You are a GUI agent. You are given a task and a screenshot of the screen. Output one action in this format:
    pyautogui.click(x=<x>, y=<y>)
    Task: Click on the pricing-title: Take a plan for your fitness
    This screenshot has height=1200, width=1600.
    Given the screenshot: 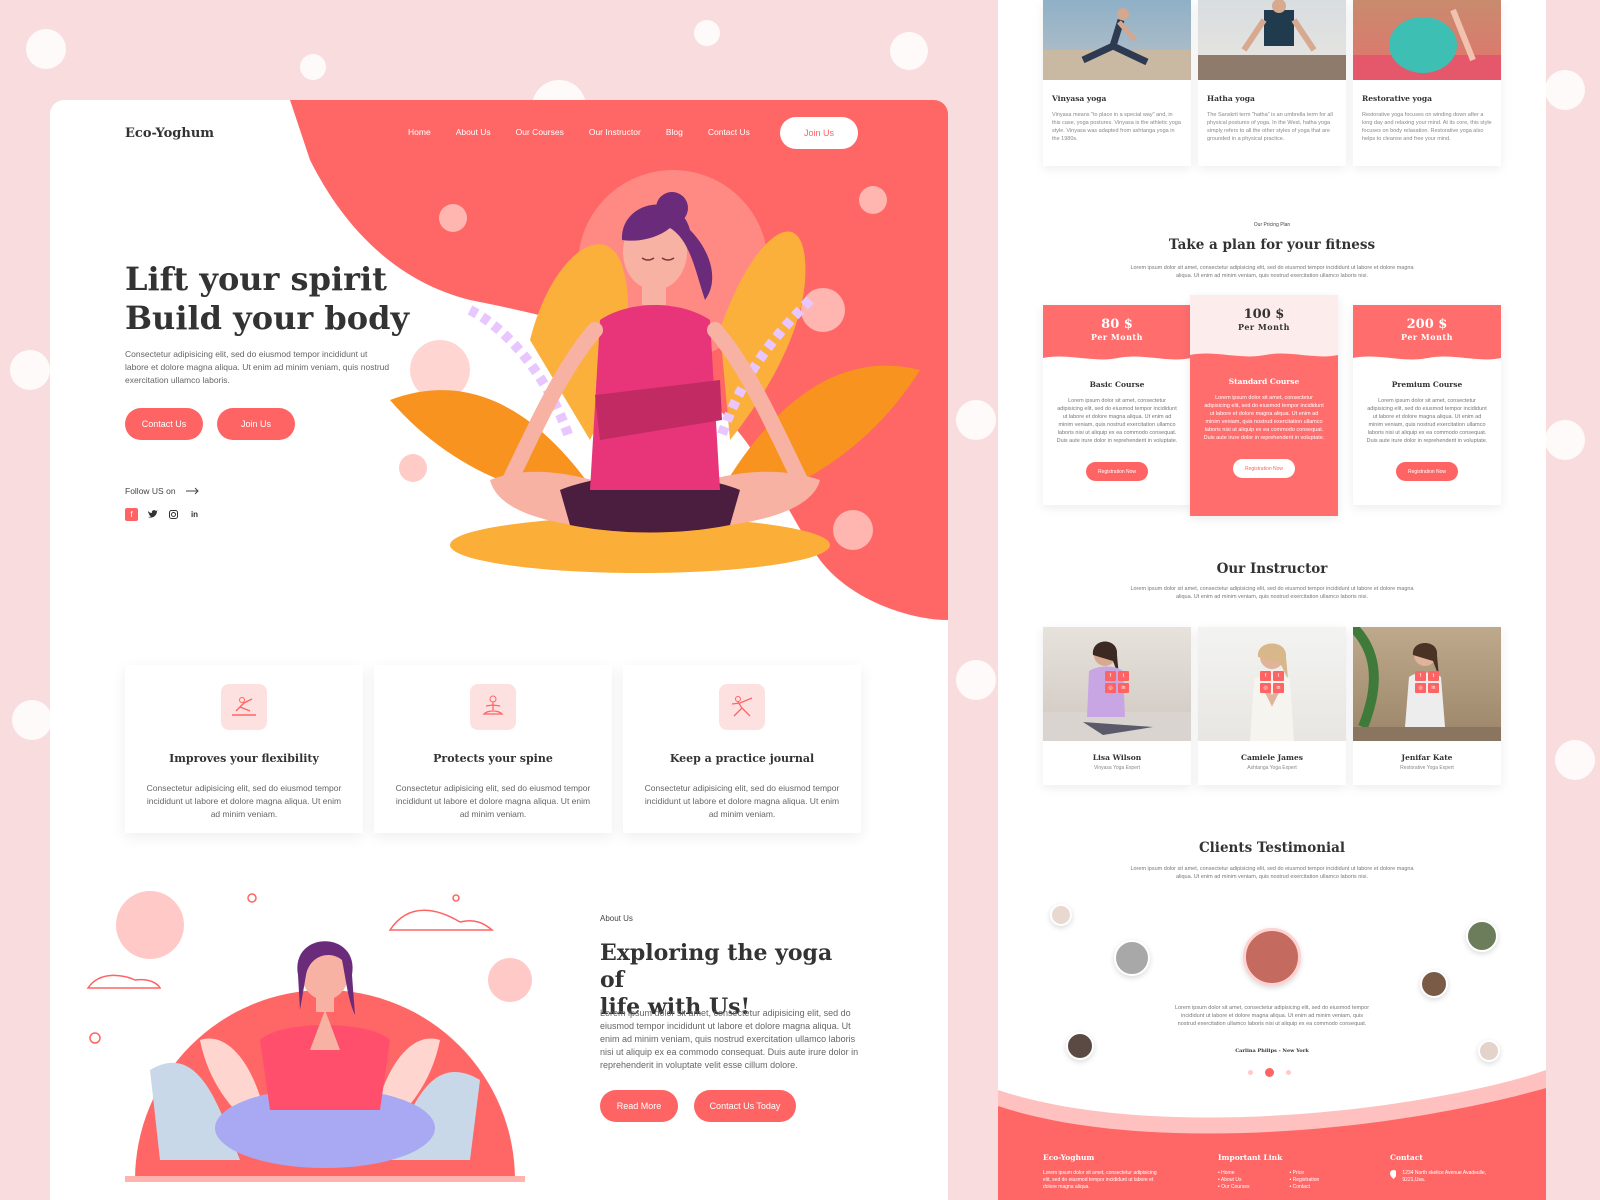 What is the action you would take?
    pyautogui.click(x=1272, y=245)
    